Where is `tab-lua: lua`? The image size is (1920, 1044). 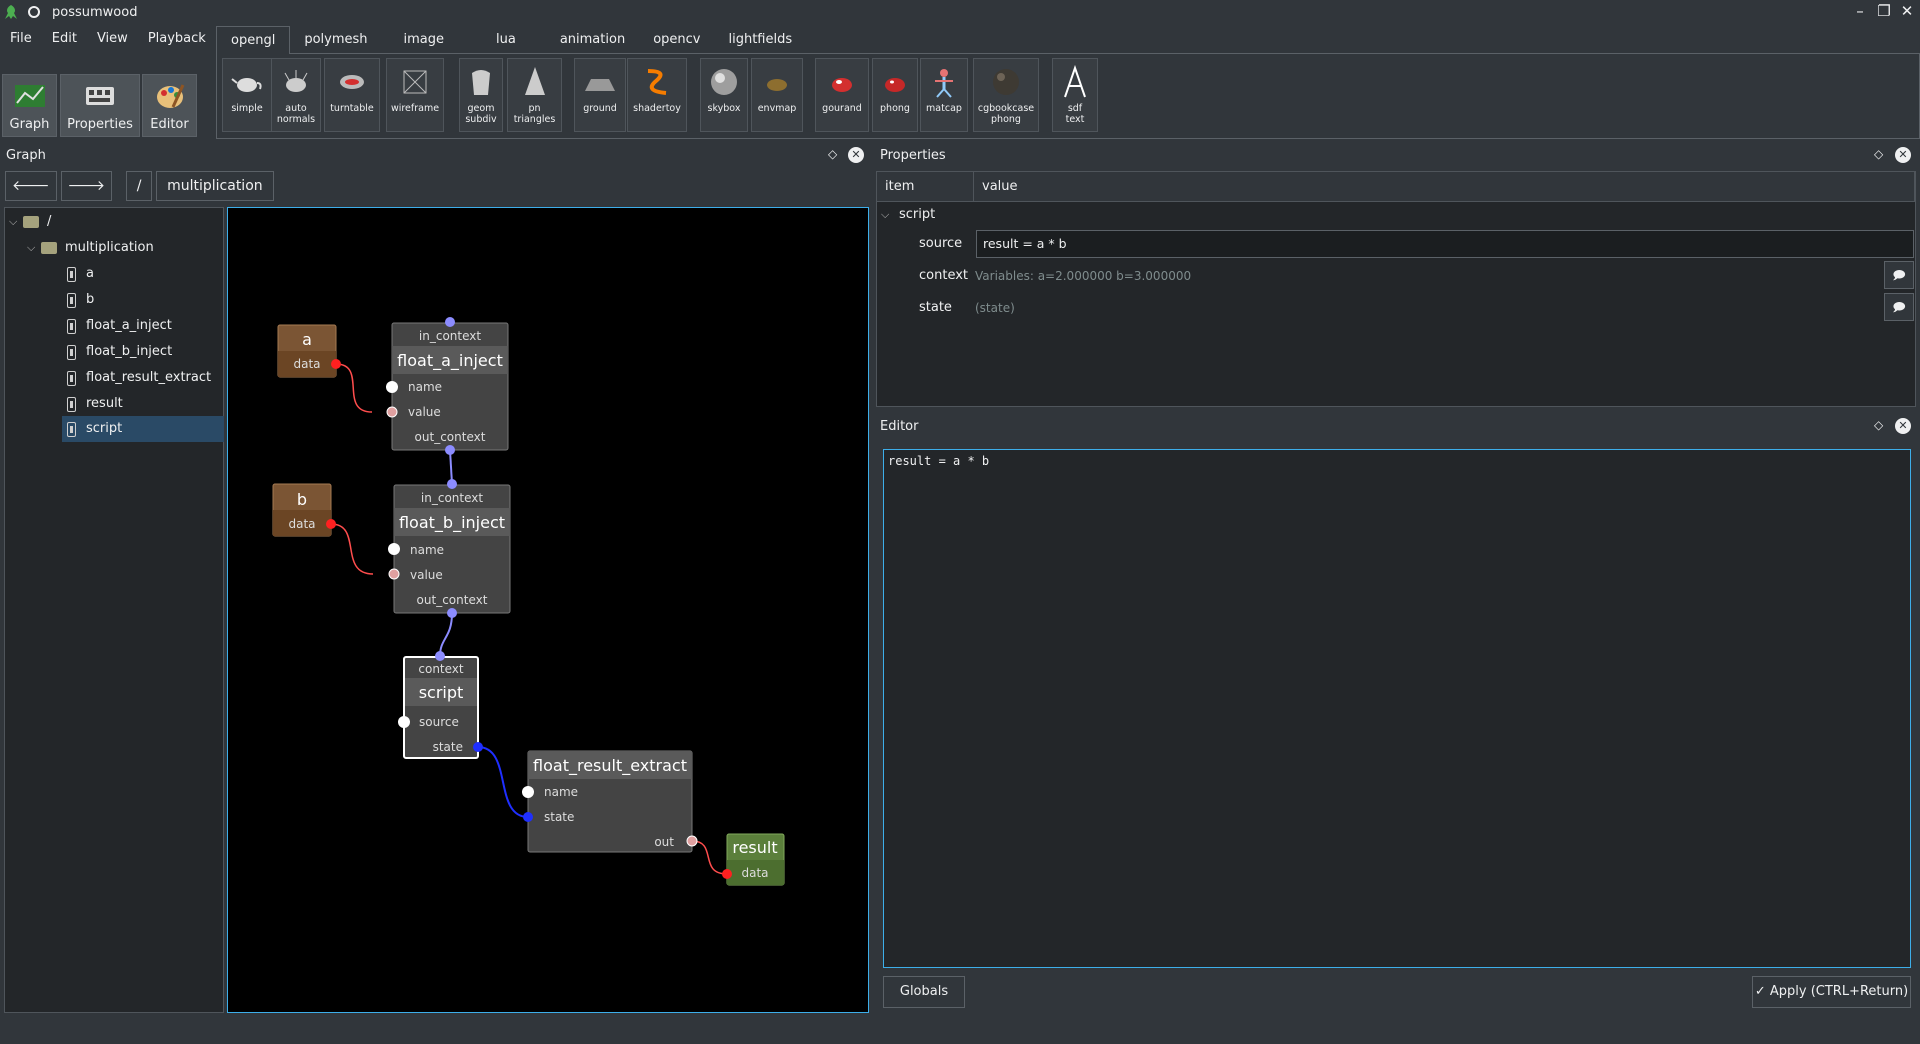
tab-lua: lua is located at coordinates (506, 40).